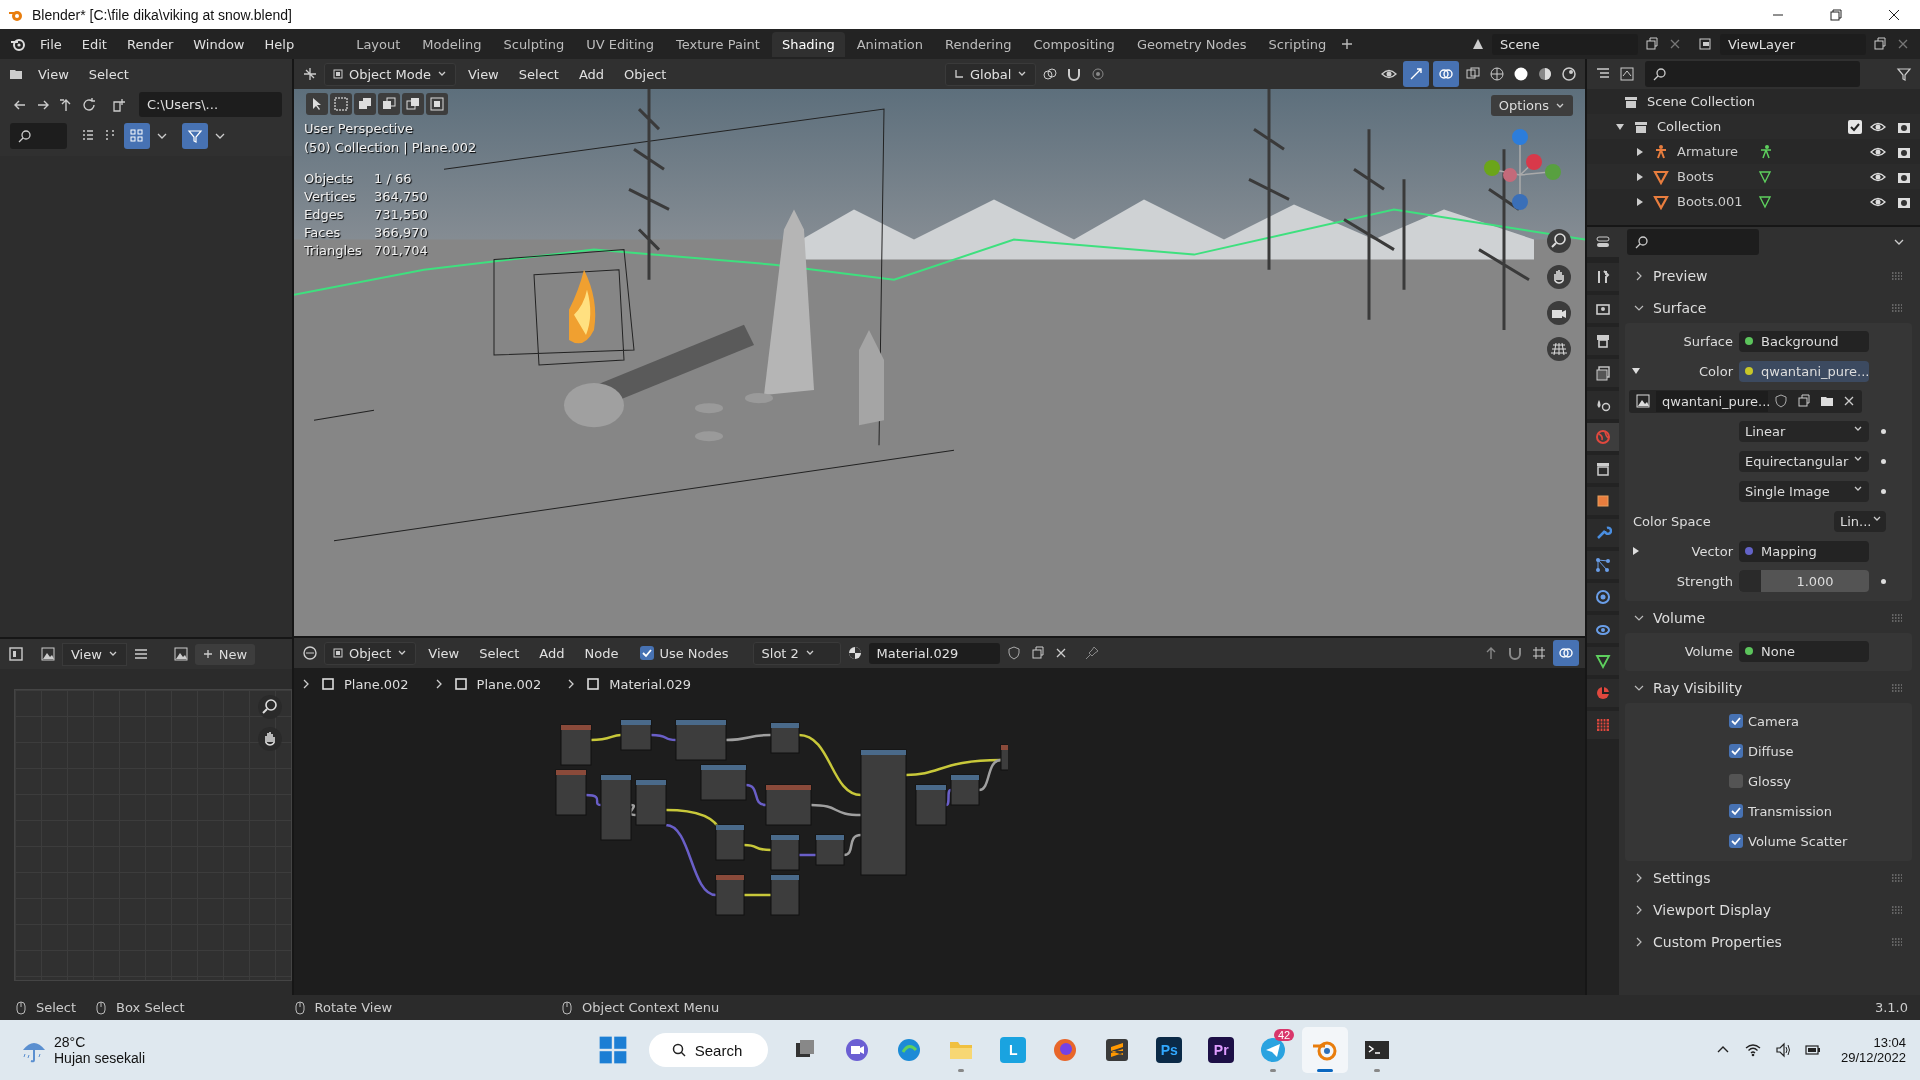 This screenshot has height=1080, width=1920. Describe the element at coordinates (1761, 751) in the screenshot. I see `visibility-checkbox: Diffuse` at that location.